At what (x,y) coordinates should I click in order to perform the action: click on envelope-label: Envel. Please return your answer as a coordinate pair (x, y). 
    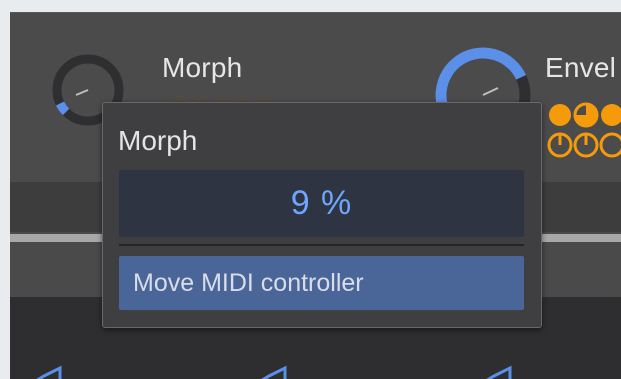
    Looking at the image, I should click on (581, 67).